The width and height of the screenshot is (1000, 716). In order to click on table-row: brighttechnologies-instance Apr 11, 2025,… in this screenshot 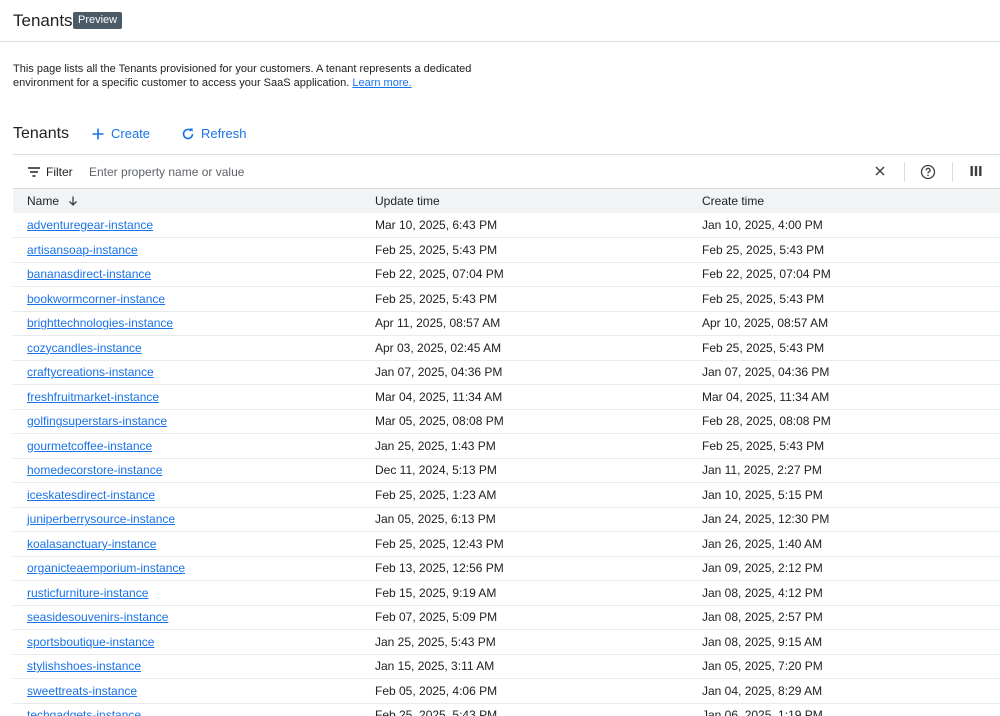, I will do `click(506, 323)`.